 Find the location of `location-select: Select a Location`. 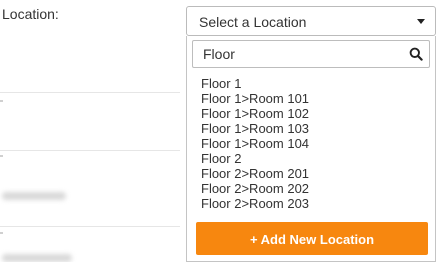

location-select: Select a Location is located at coordinates (311, 21).